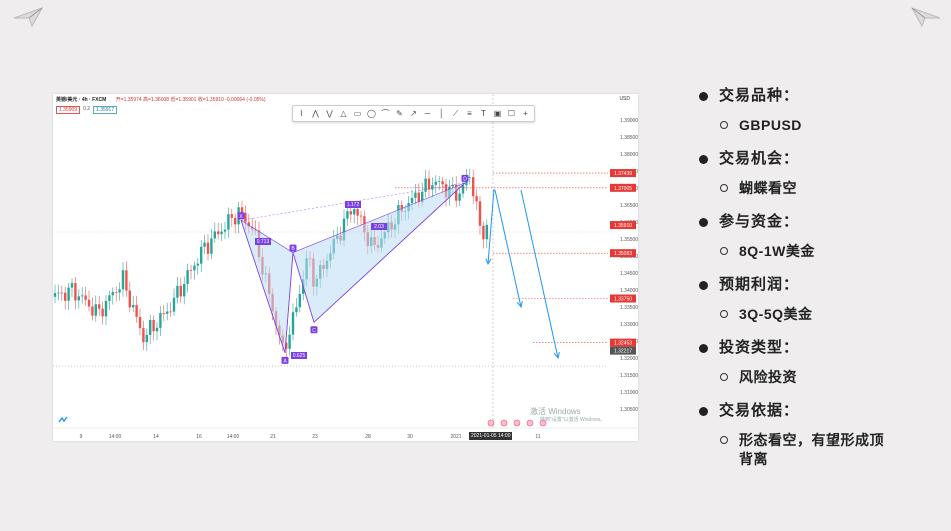 This screenshot has width=951, height=531. Describe the element at coordinates (829, 377) in the screenshot. I see `info-sub: 风险投资` at that location.